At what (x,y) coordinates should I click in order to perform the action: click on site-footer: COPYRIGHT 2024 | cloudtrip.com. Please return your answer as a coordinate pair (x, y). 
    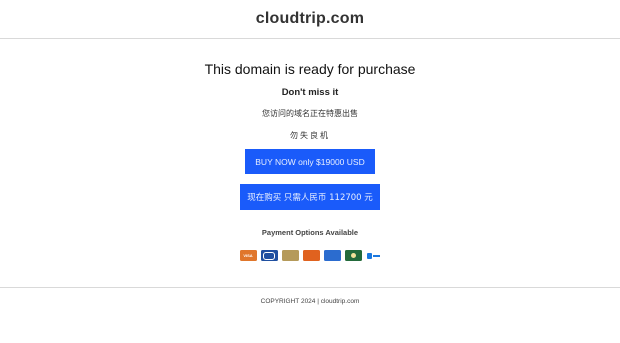
    Looking at the image, I should click on (310, 296).